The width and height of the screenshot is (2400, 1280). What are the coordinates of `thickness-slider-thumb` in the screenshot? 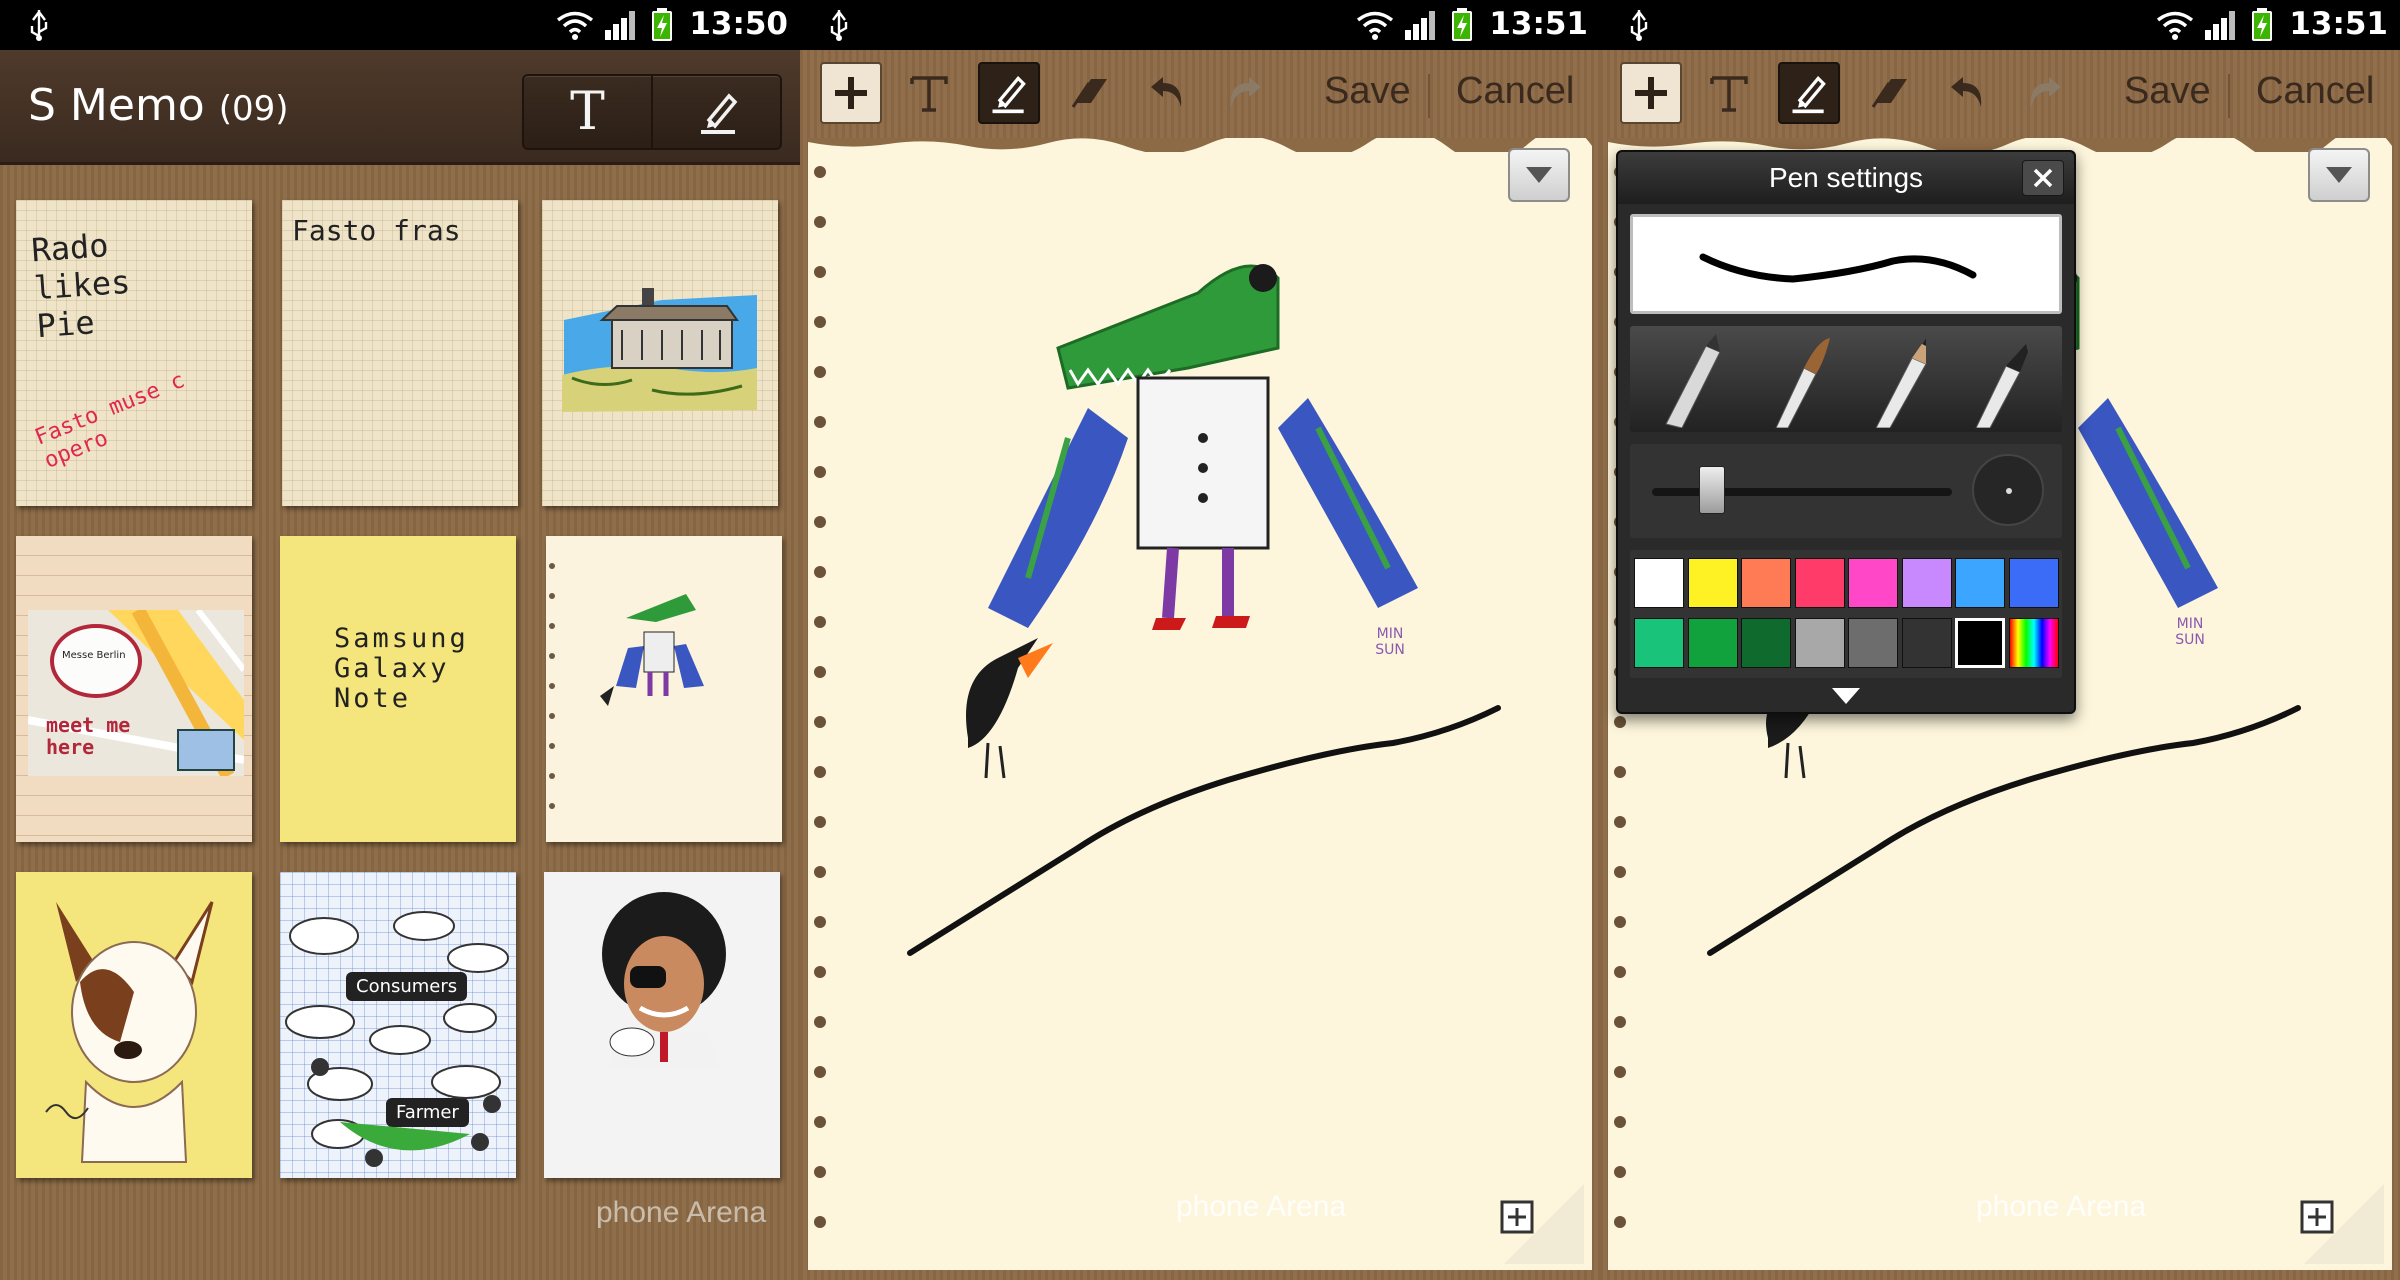 It's located at (1712, 490).